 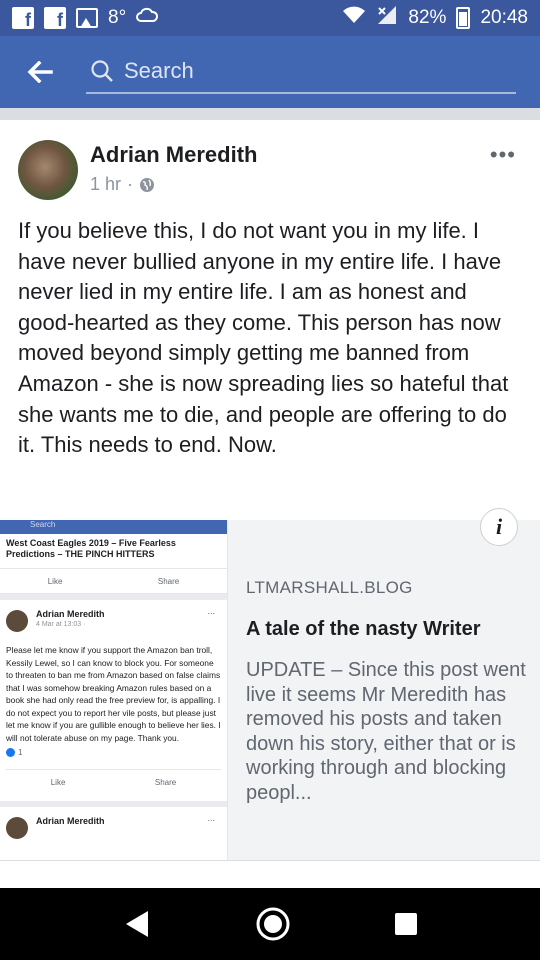 I want to click on preview-search-stub: Search, so click(x=113, y=527).